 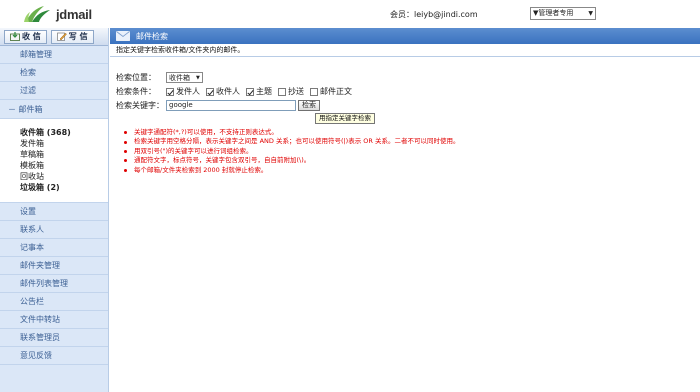 I want to click on cc-checkbox, so click(x=282, y=91).